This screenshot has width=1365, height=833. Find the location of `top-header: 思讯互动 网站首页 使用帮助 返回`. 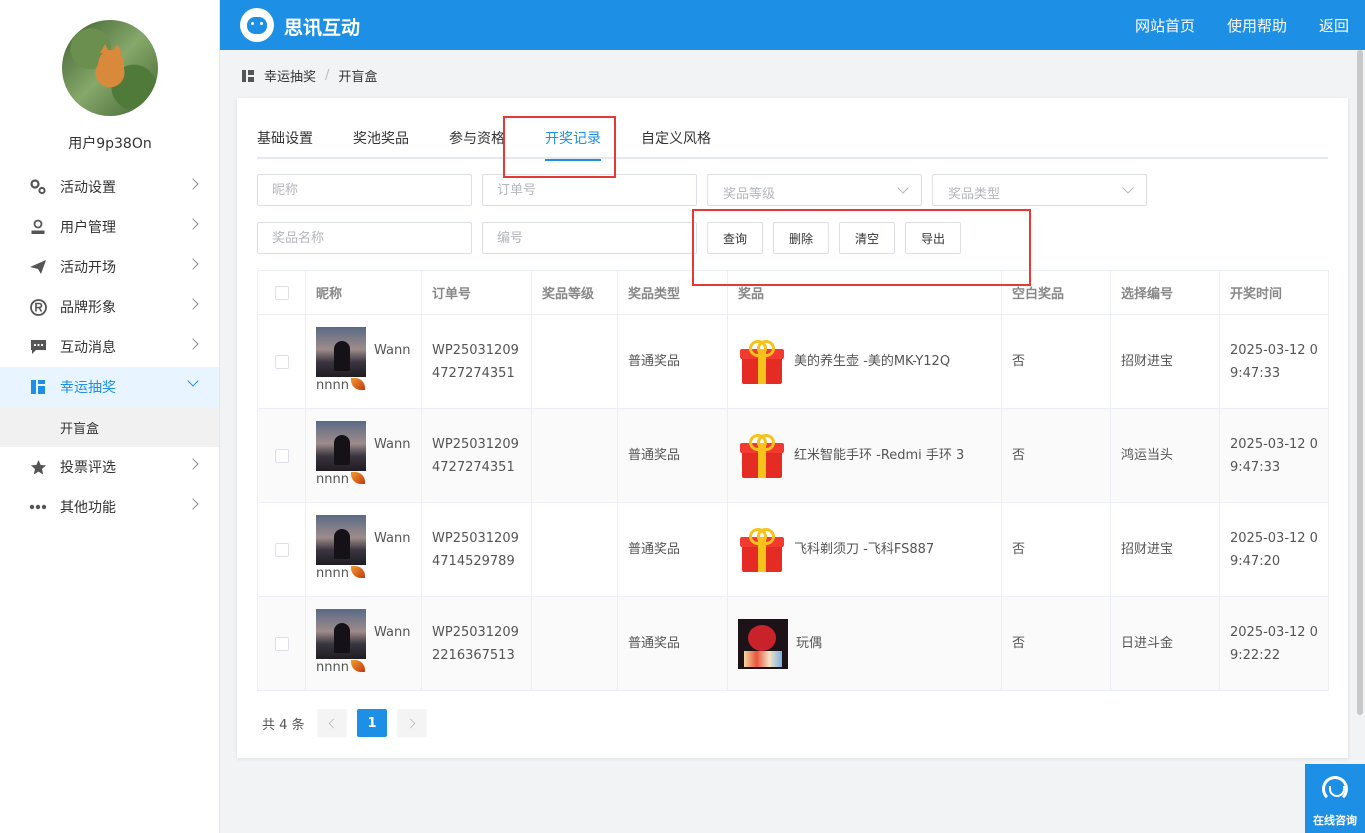

top-header: 思讯互动 网站首页 使用帮助 返回 is located at coordinates (792, 25).